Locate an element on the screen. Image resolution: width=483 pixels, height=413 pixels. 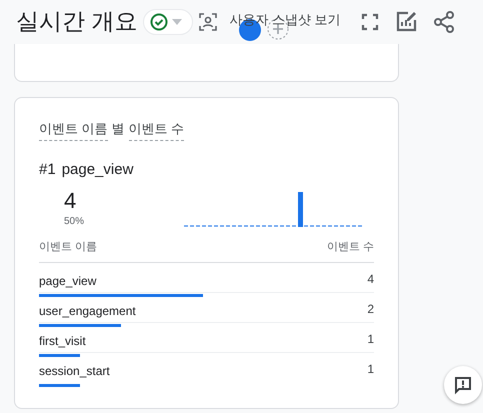
event-count: 4 is located at coordinates (71, 201).